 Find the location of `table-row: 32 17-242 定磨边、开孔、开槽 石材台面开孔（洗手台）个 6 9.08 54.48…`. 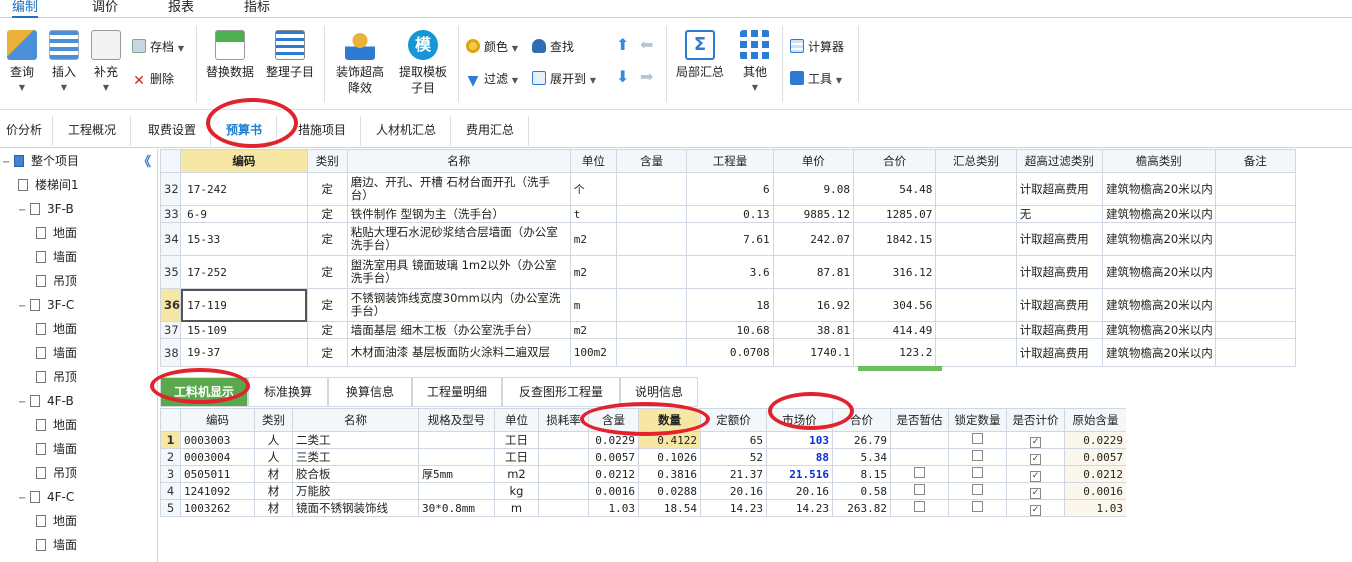

table-row: 32 17-242 定磨边、开孔、开槽 石材台面开孔（洗手台）个 6 9.08 54.48… is located at coordinates (728, 189).